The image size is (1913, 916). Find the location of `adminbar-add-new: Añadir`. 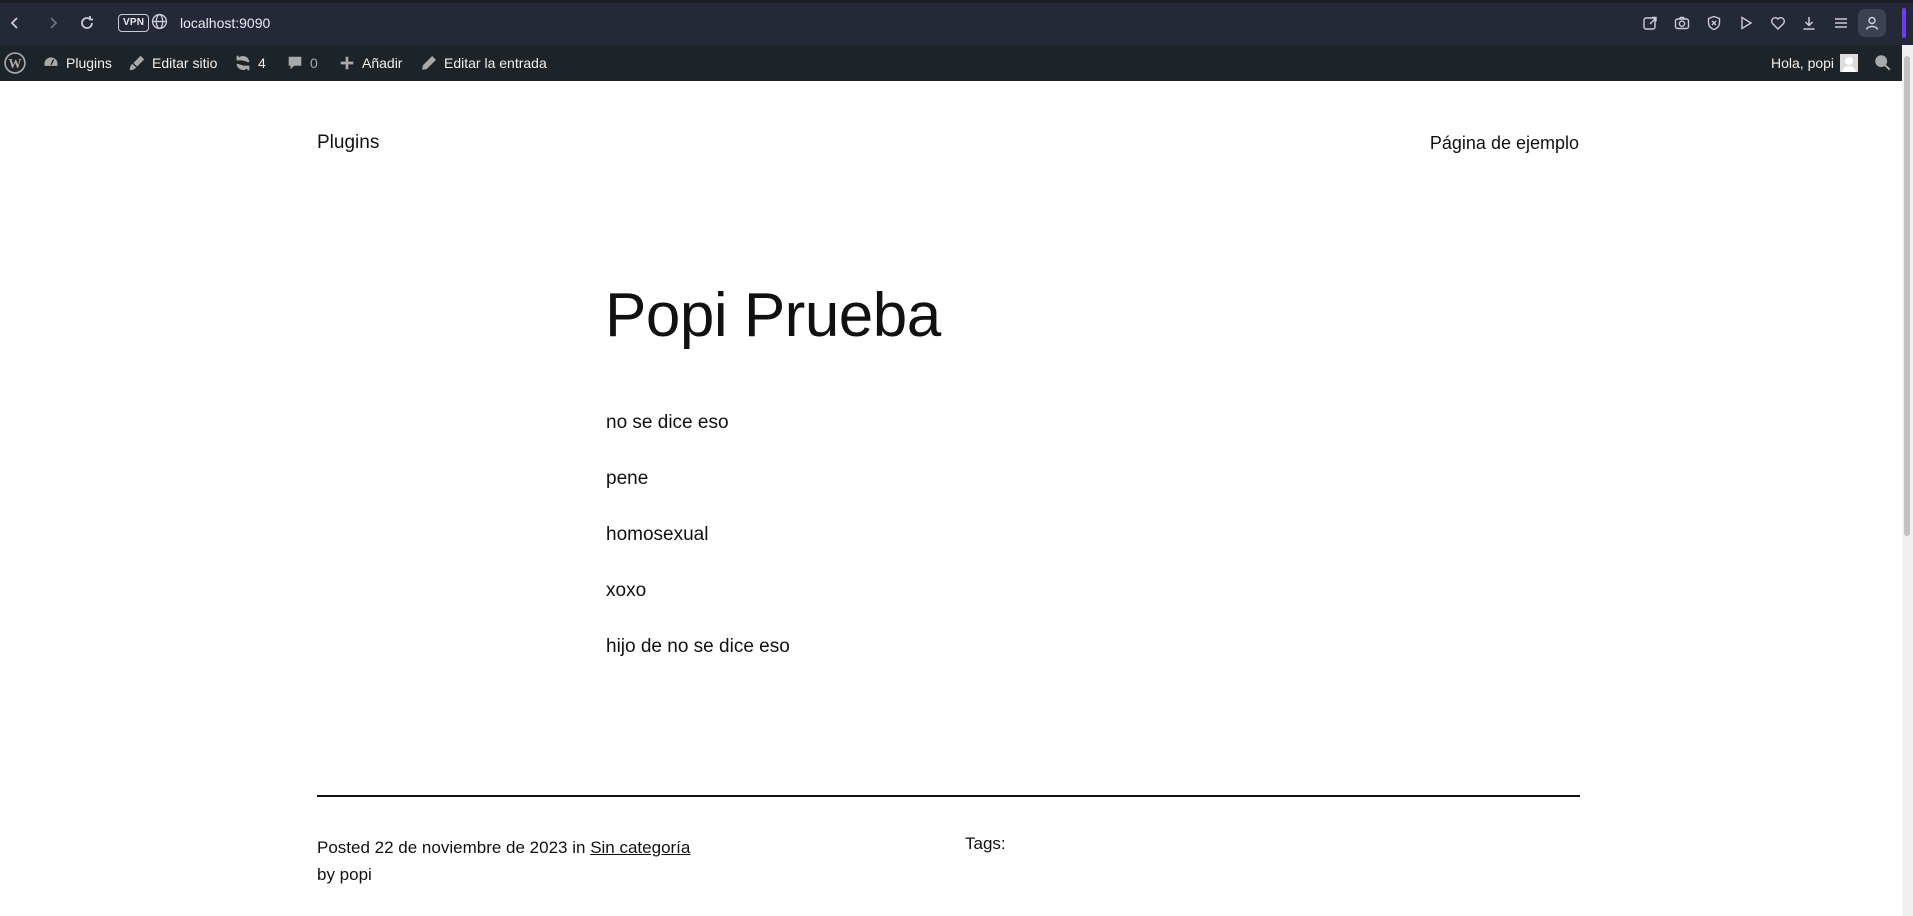

adminbar-add-new: Añadir is located at coordinates (370, 63).